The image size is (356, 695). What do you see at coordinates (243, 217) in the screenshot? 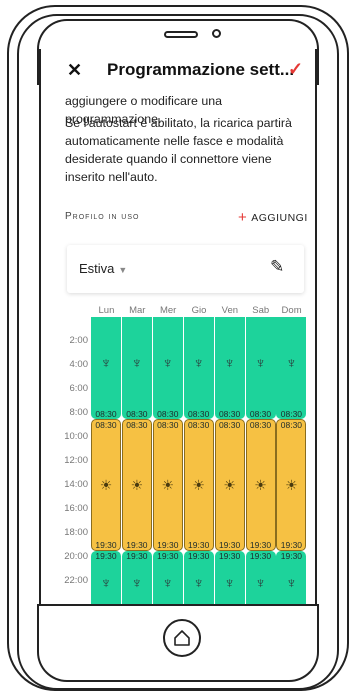
I see `plus-icon: +` at bounding box center [243, 217].